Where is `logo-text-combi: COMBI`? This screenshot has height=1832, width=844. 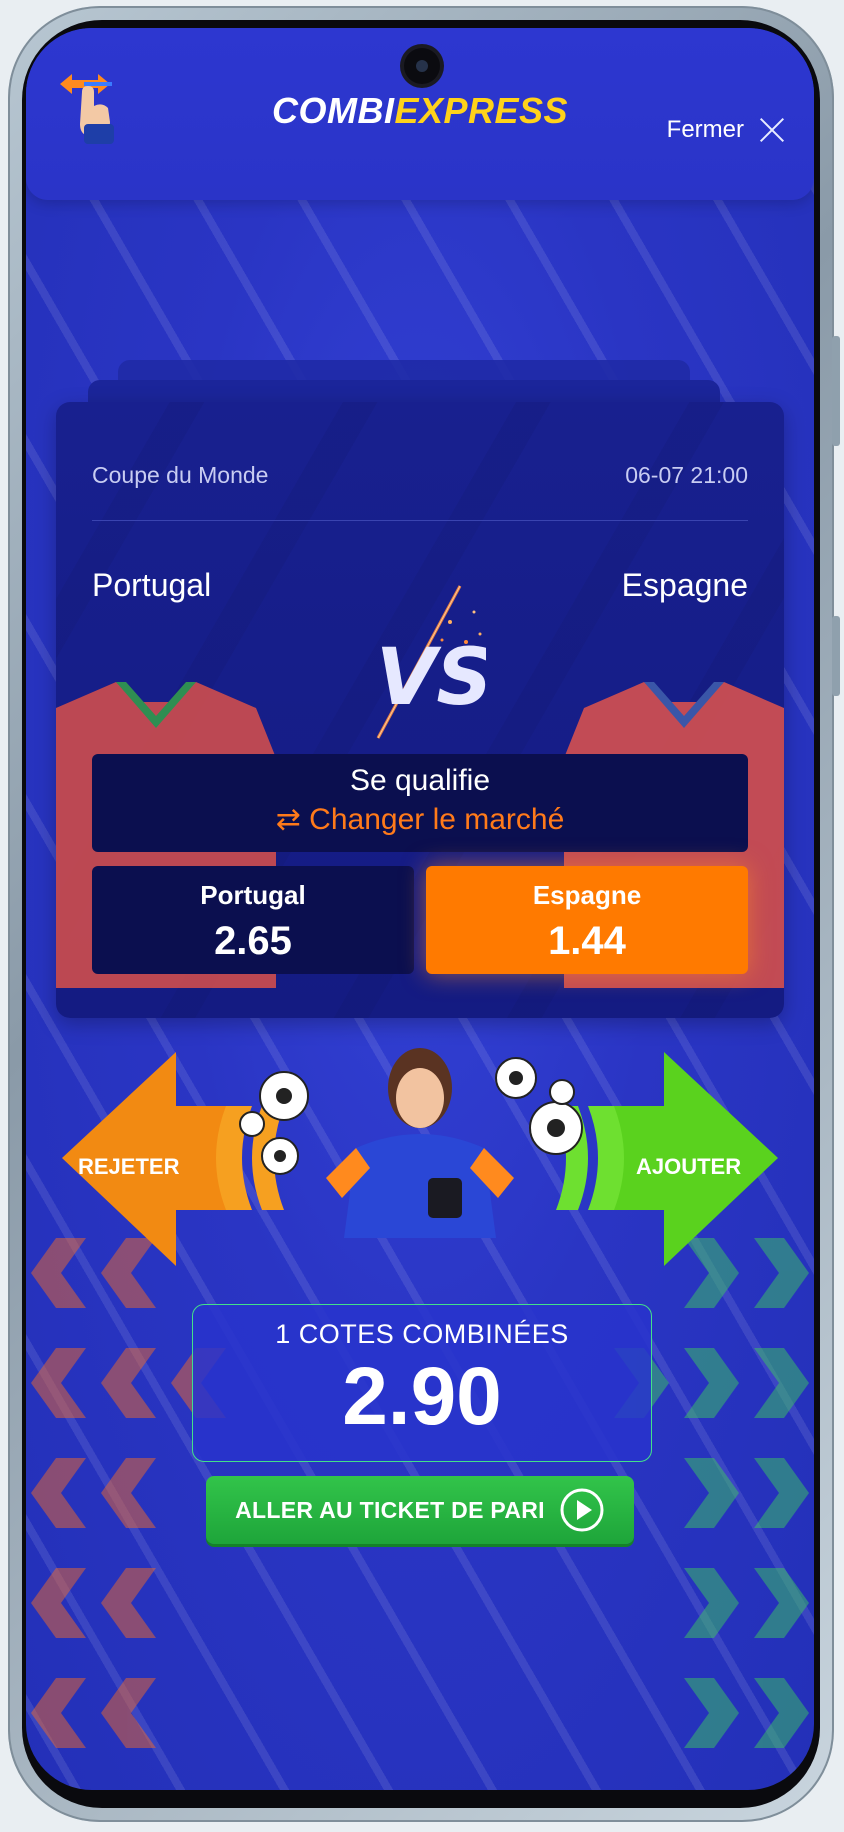 logo-text-combi: COMBI is located at coordinates (333, 110).